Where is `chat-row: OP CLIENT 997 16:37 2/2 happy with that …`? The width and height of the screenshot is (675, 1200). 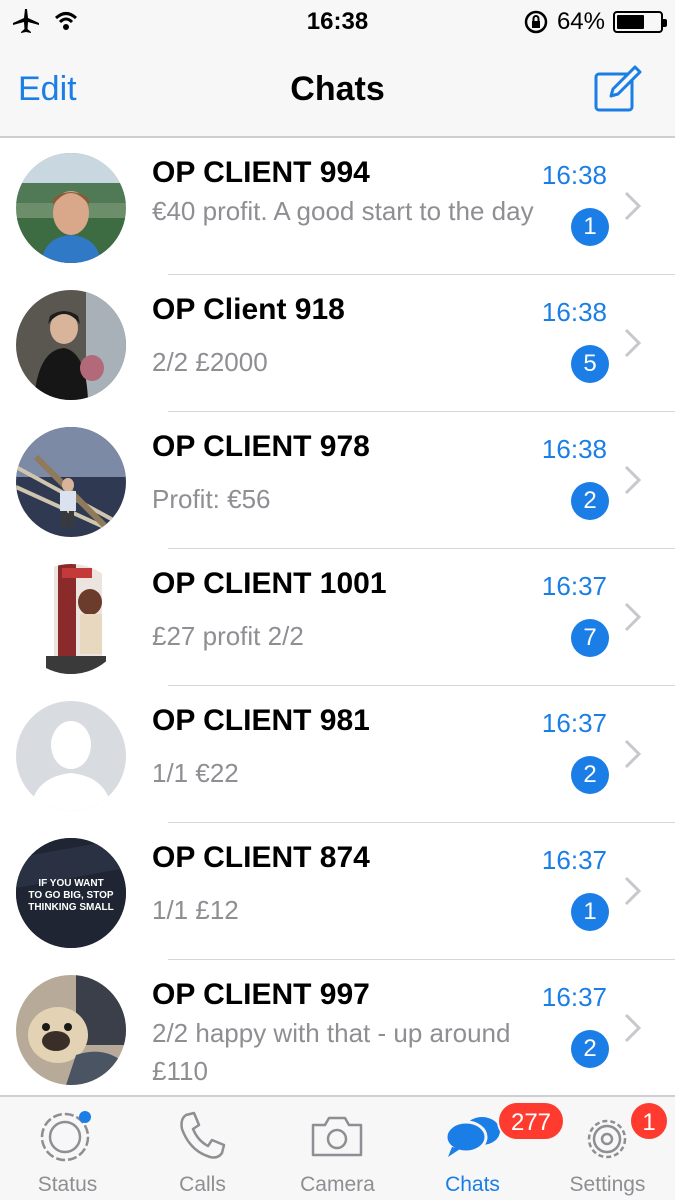 chat-row: OP CLIENT 997 16:37 2/2 happy with that … is located at coordinates (337, 1027).